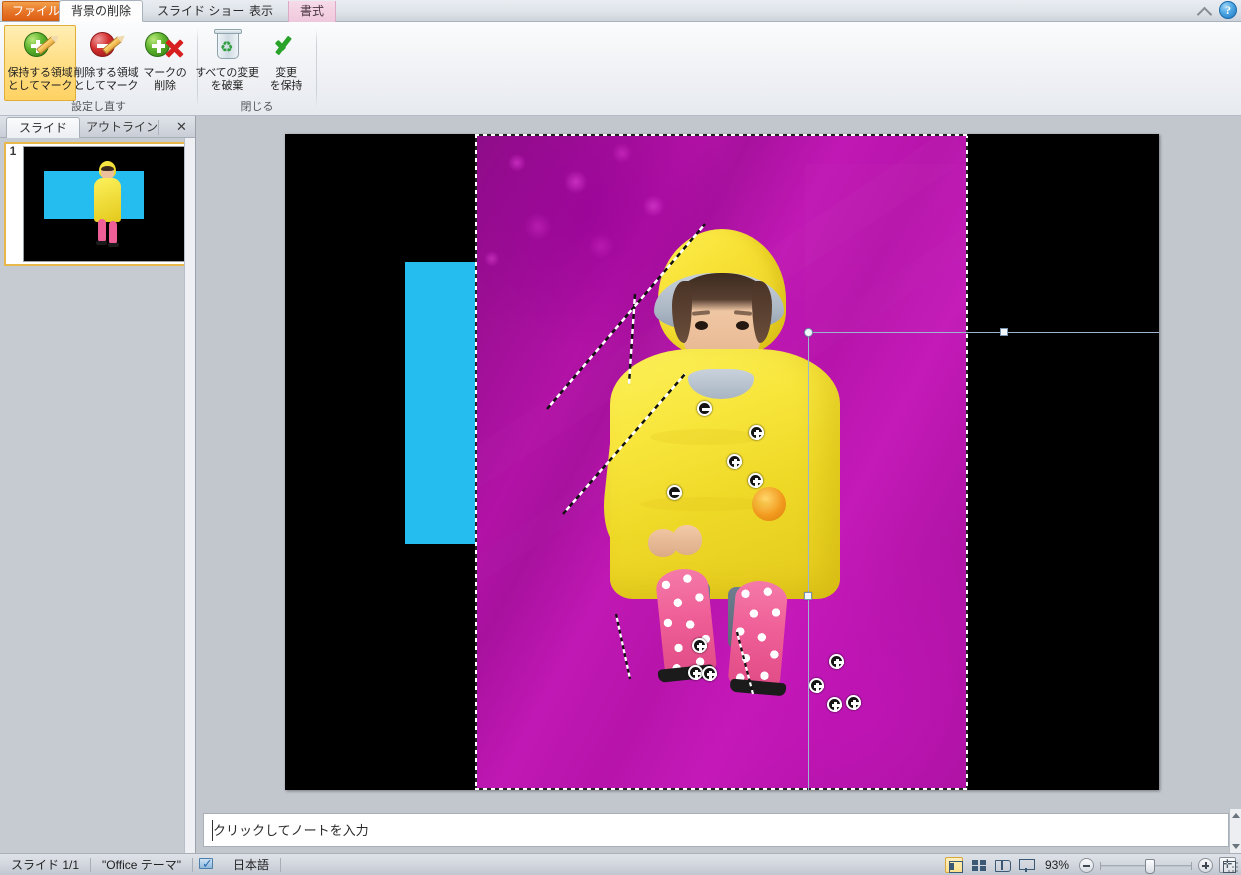 Image resolution: width=1241 pixels, height=875 pixels. What do you see at coordinates (106, 47) in the screenshot?
I see `mark-remove-icon` at bounding box center [106, 47].